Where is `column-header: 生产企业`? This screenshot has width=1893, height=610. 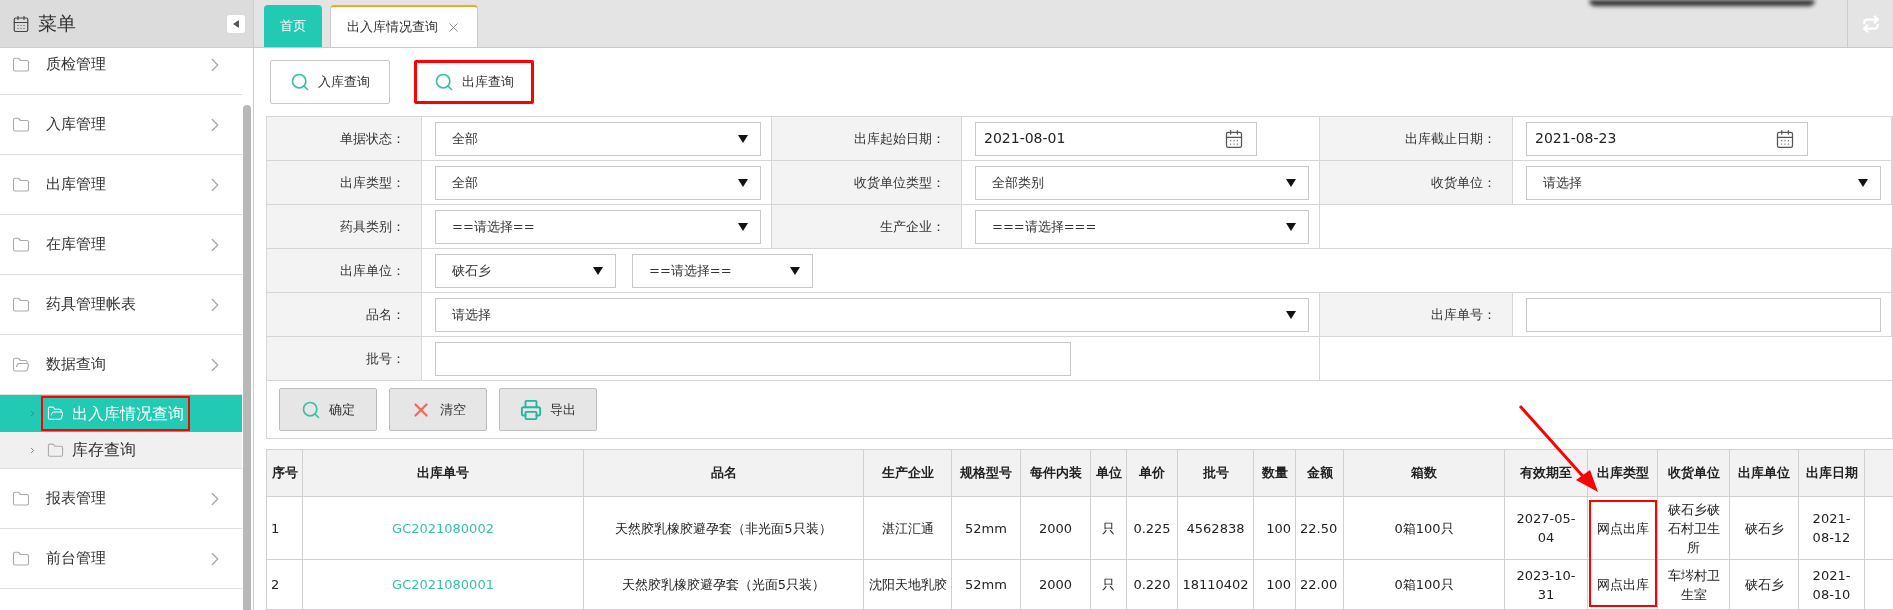 column-header: 生产企业 is located at coordinates (908, 473).